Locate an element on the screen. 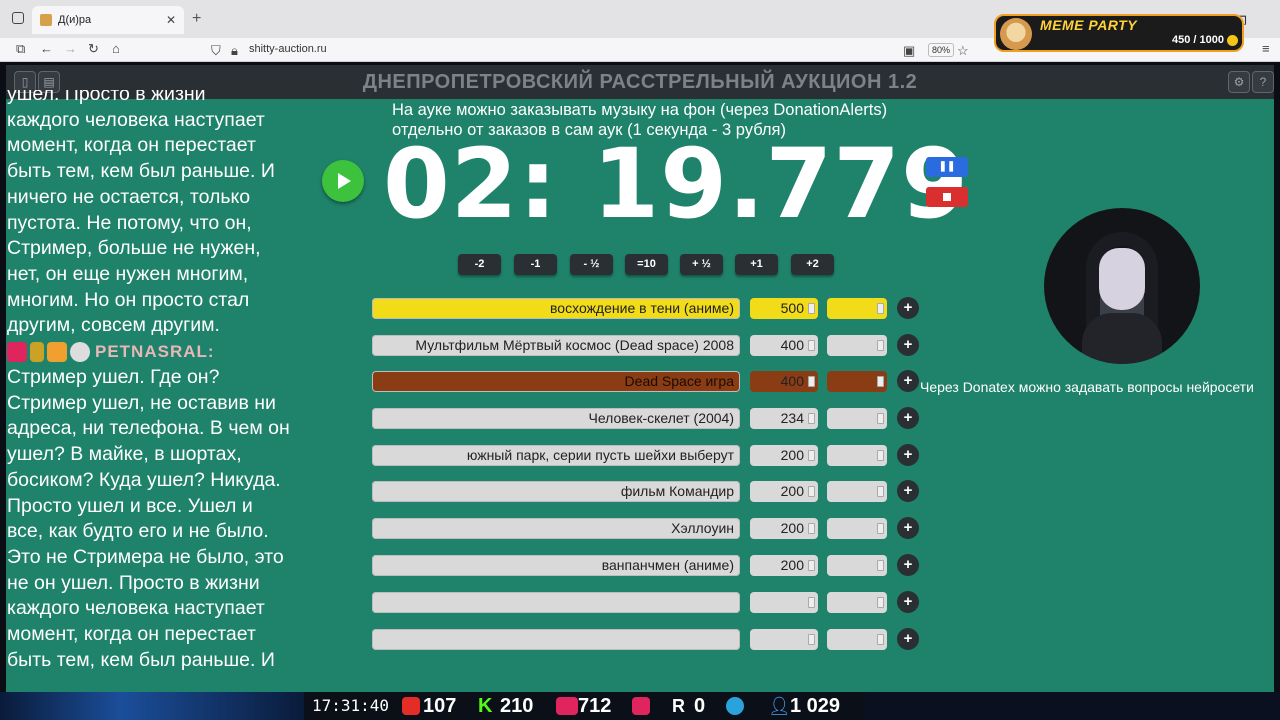 The image size is (1280, 720). kick-icon: K is located at coordinates (487, 706).